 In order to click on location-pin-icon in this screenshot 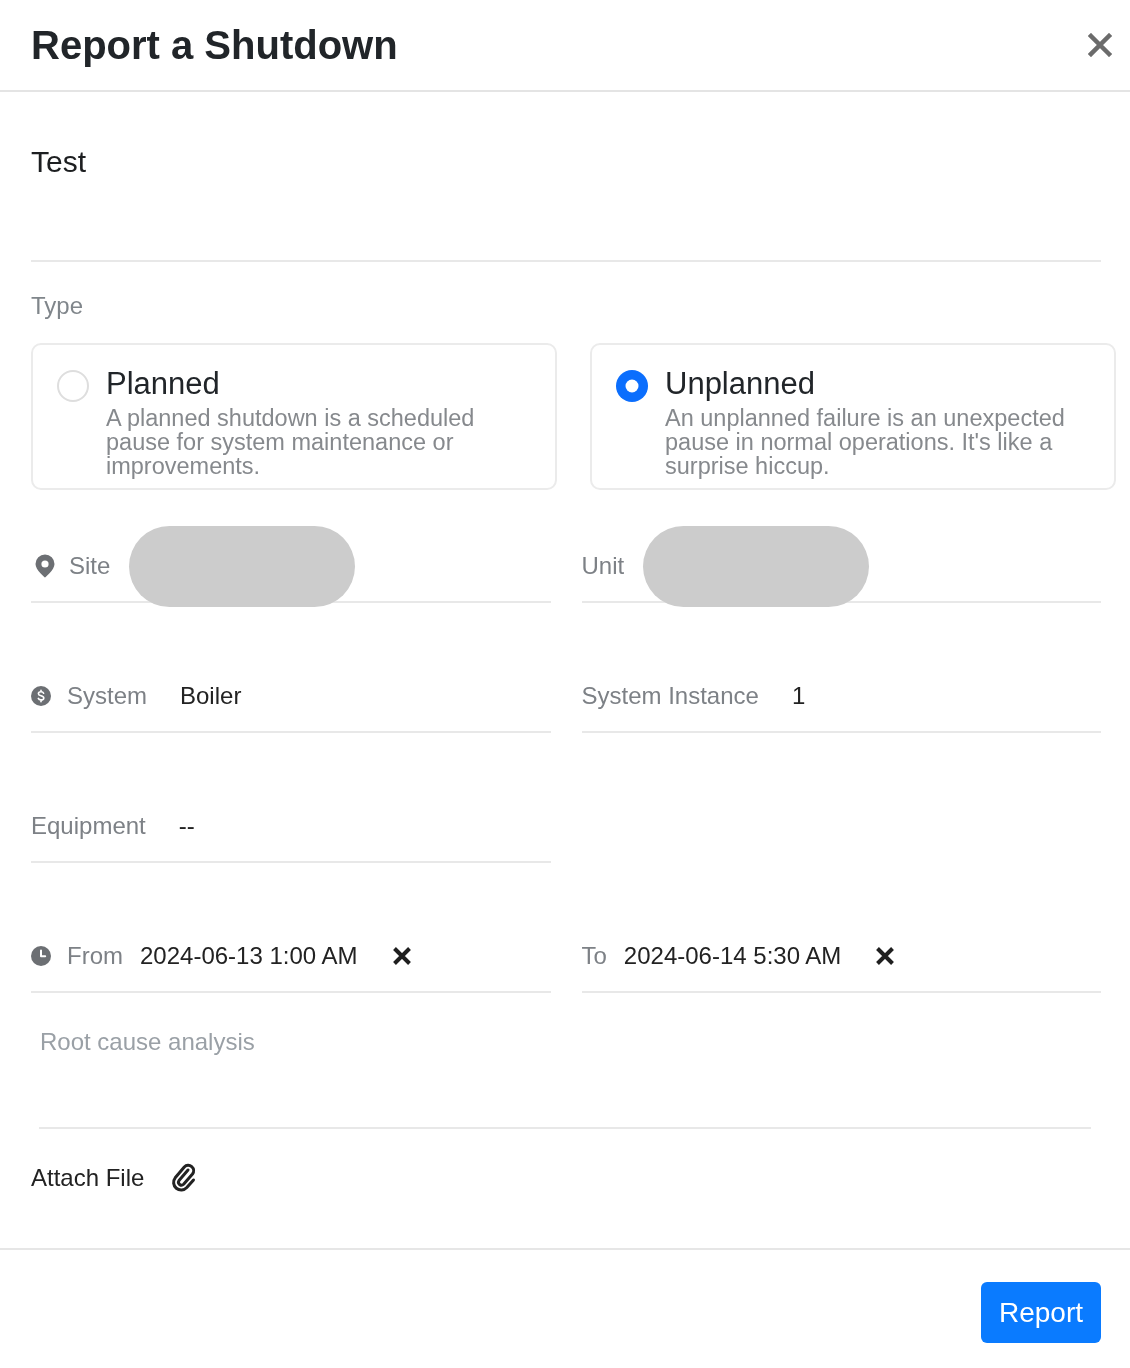, I will do `click(45, 566)`.